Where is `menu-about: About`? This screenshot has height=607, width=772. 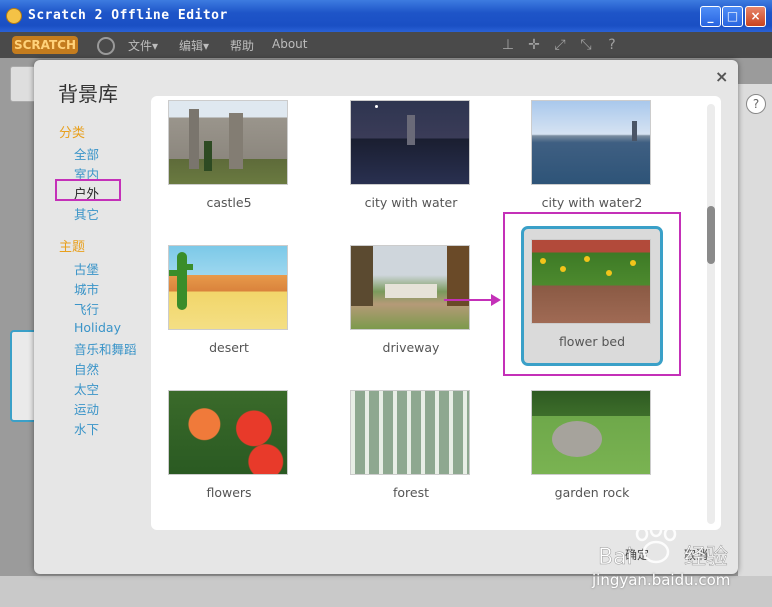 menu-about: About is located at coordinates (289, 44).